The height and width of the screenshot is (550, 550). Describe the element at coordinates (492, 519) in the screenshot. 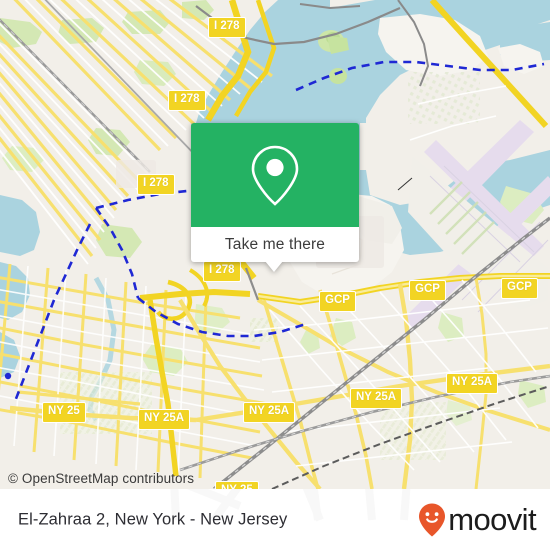

I see `moovit-wordmark: moovit` at that location.